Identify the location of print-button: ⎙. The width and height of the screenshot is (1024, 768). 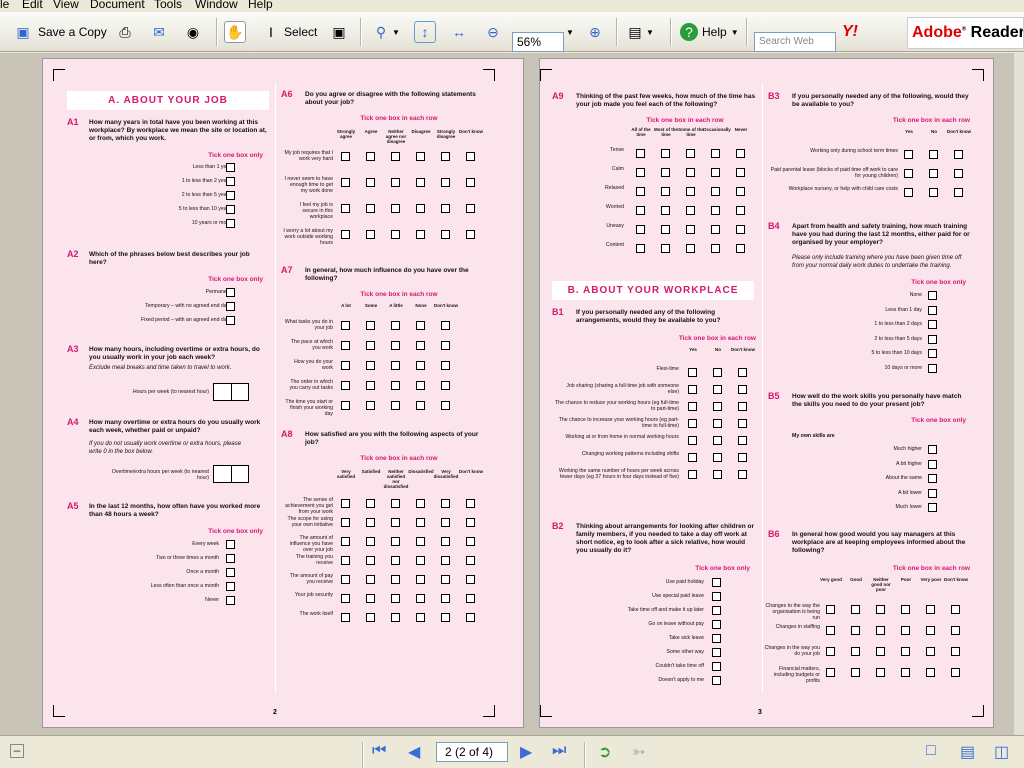
(125, 32).